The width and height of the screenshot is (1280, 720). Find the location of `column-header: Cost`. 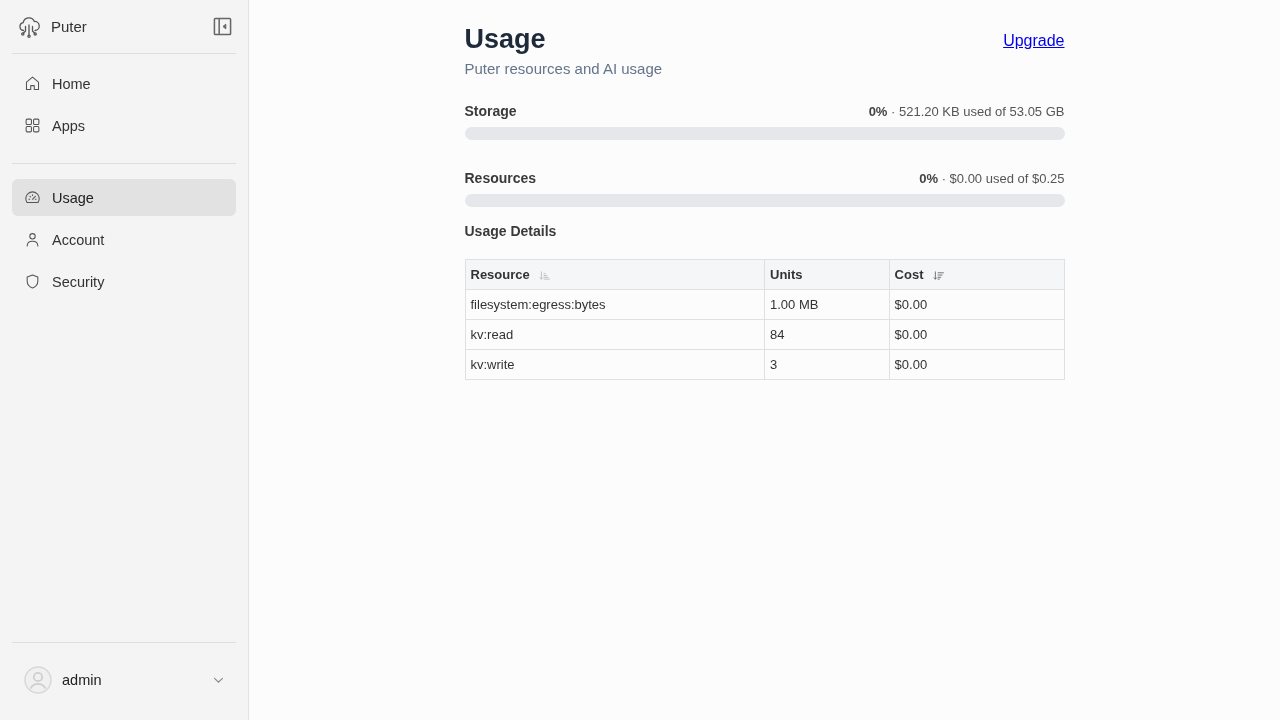

column-header: Cost is located at coordinates (976, 274).